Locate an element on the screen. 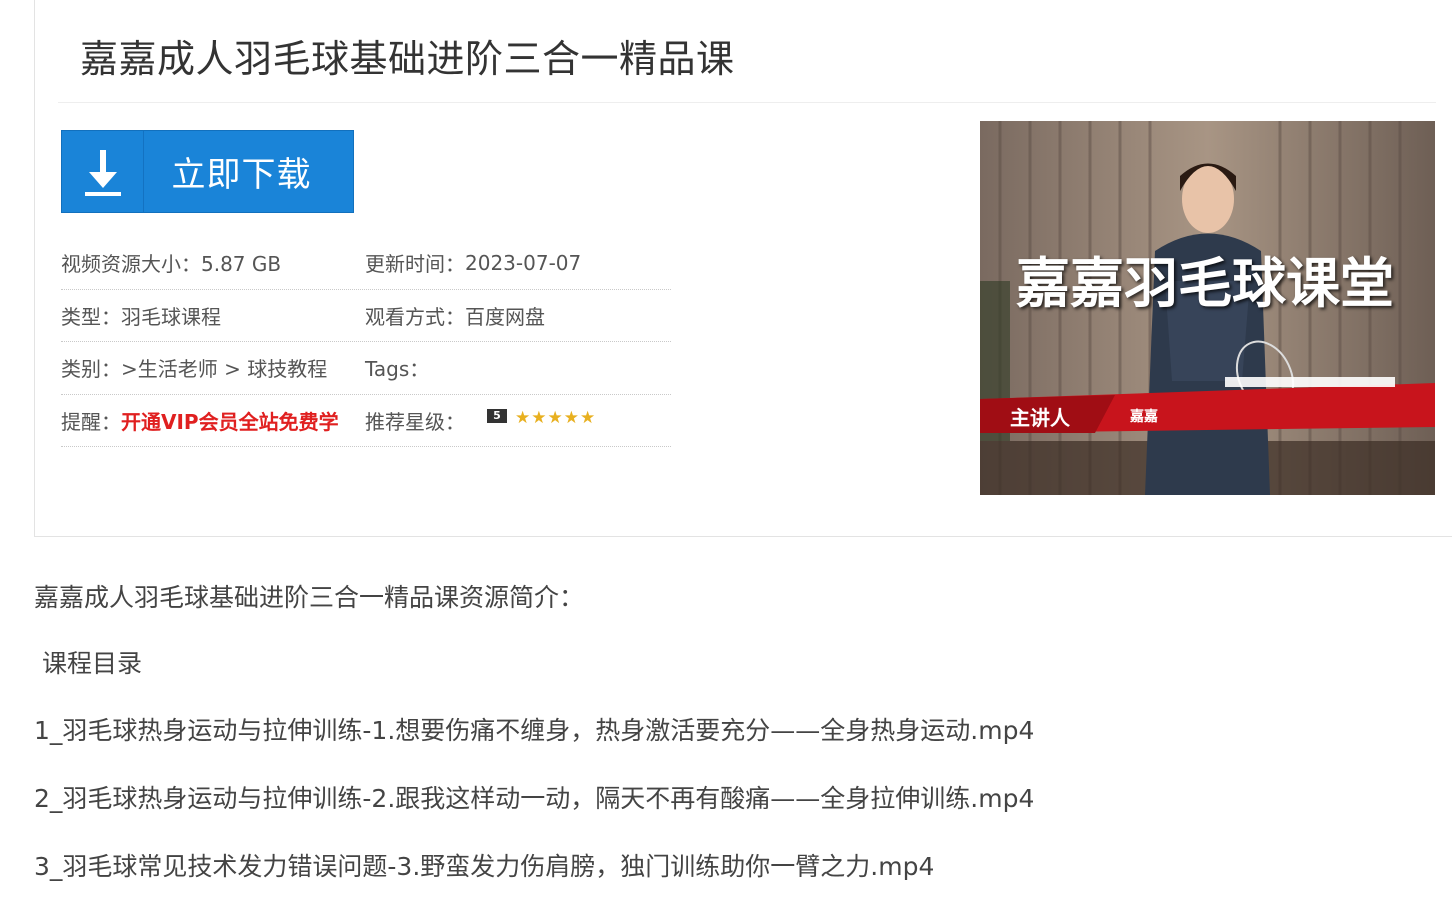 Image resolution: width=1452 pixels, height=907 pixels. catalog-title: 课程目录 is located at coordinates (92, 663).